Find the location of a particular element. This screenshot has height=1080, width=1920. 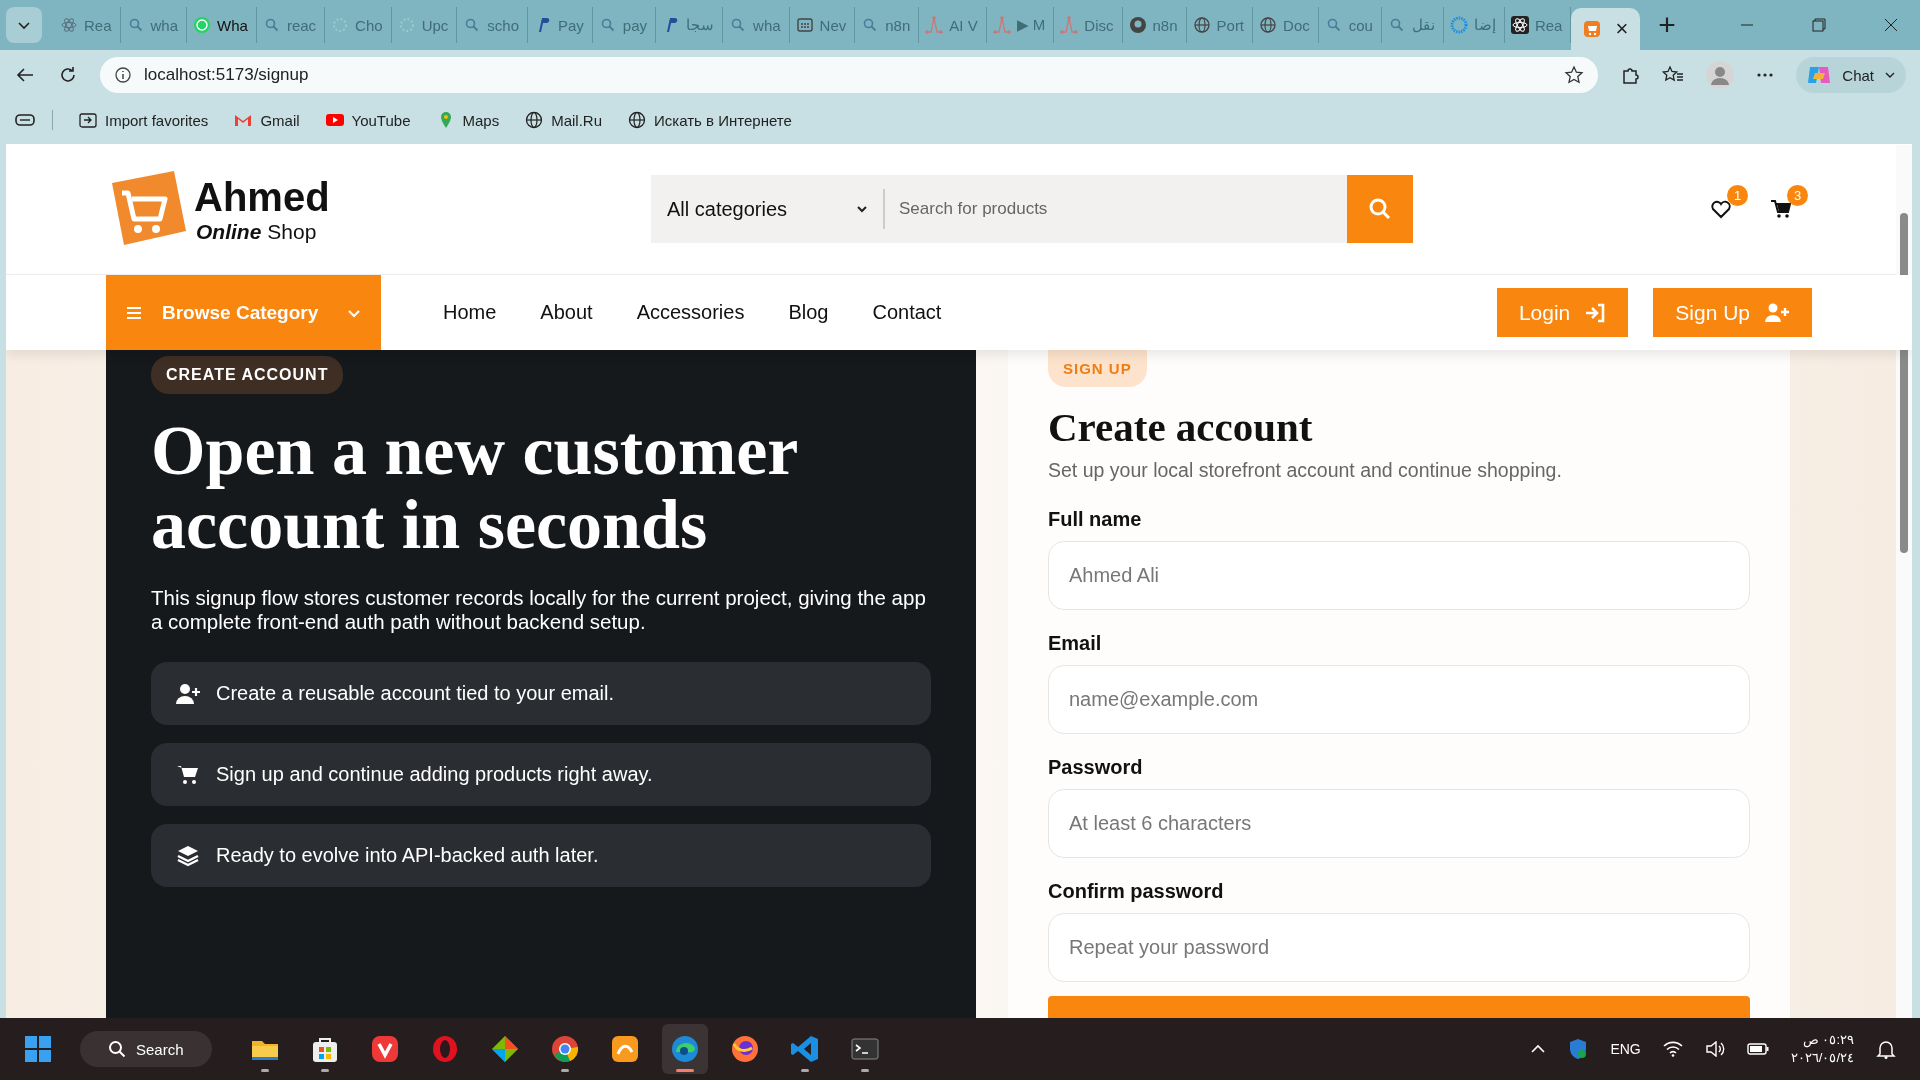

scrollbar is located at coordinates (1904, 581).